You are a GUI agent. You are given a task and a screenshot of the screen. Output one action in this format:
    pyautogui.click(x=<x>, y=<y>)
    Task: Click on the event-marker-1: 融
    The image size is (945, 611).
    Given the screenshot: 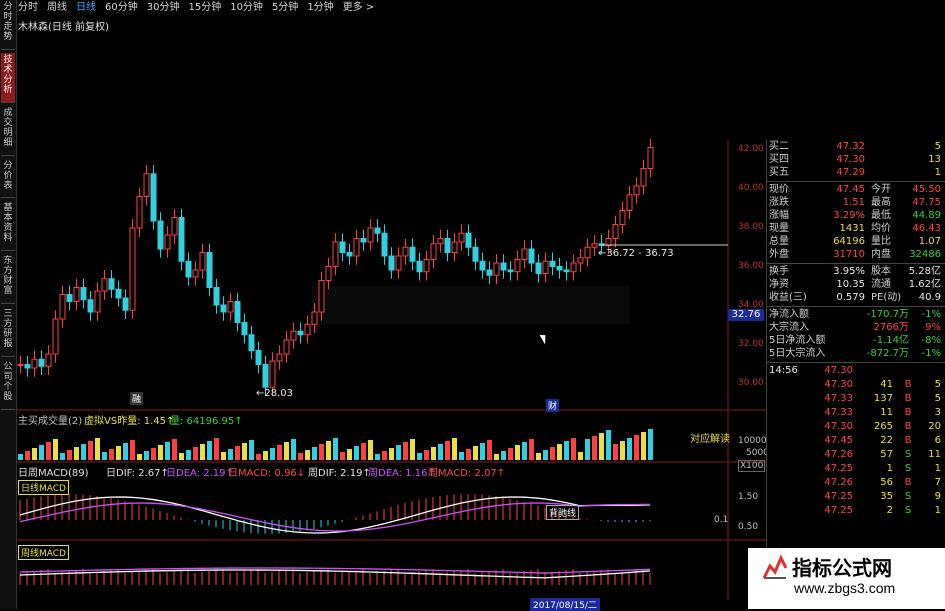 What is the action you would take?
    pyautogui.click(x=137, y=398)
    